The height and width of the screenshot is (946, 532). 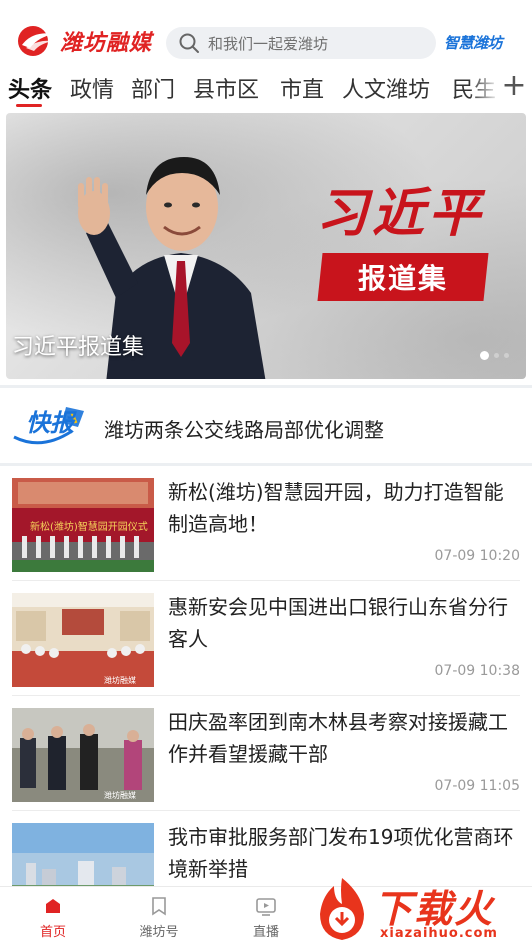 I want to click on carousel-indicator, so click(x=494, y=355).